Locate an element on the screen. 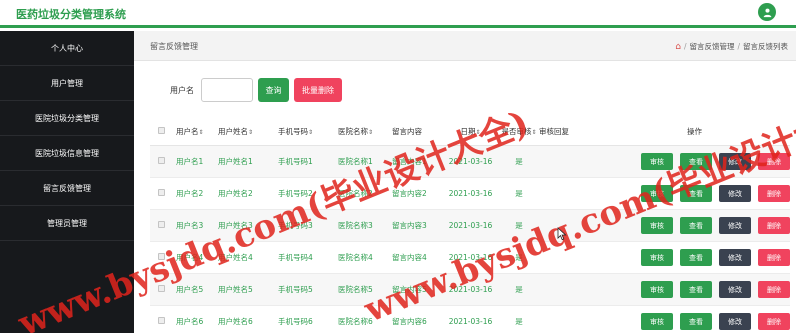  user-avatar-icon is located at coordinates (767, 12).